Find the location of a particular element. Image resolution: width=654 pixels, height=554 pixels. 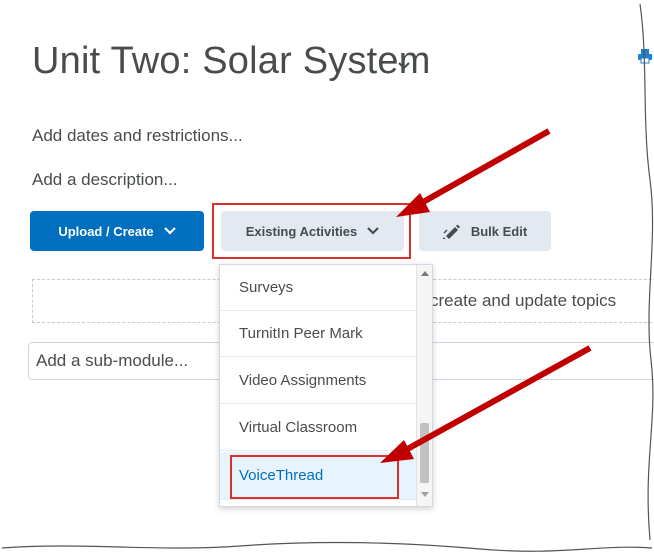

torn-edge-bottom is located at coordinates (327, 546).